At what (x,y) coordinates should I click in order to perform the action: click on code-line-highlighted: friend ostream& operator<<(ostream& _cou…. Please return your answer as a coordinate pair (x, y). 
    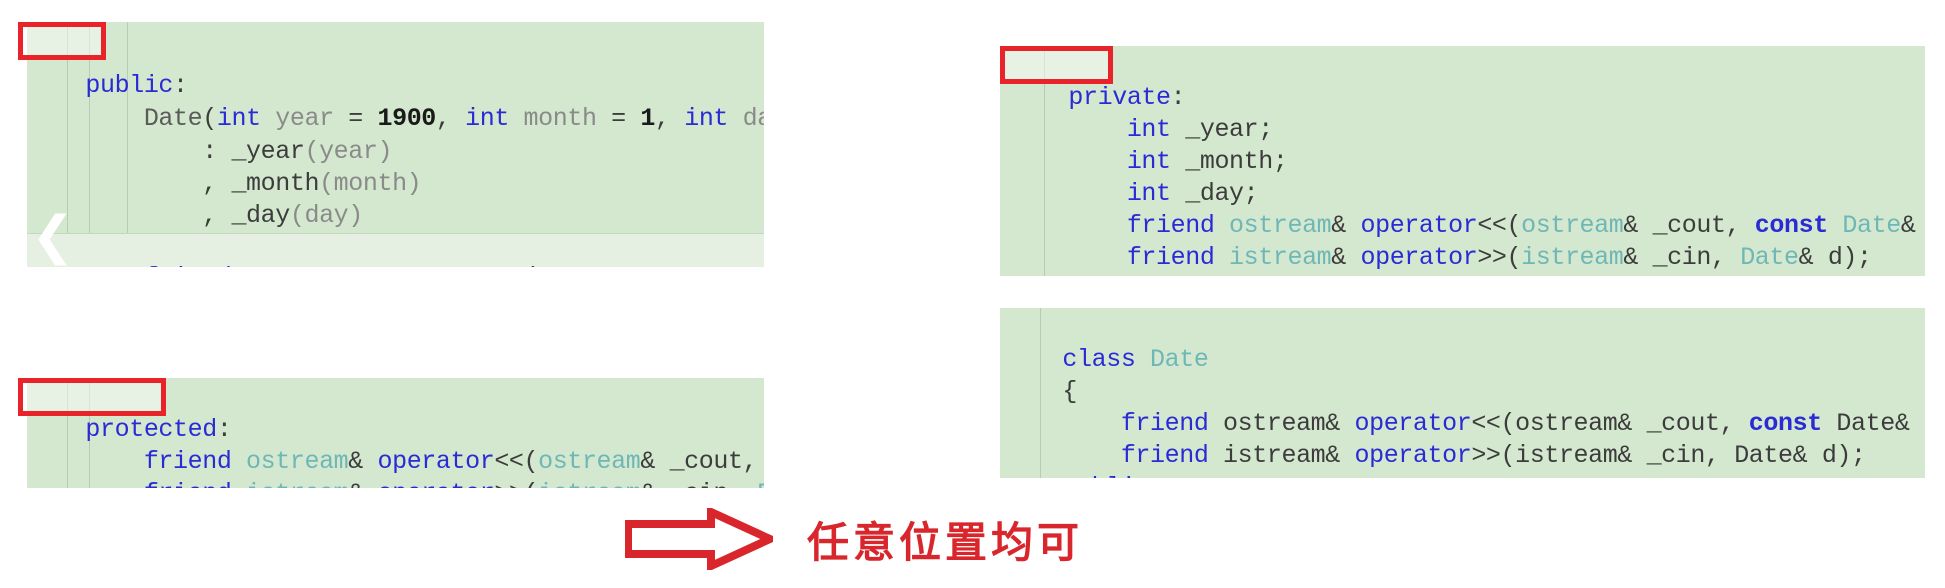
    Looking at the image, I should click on (395, 250).